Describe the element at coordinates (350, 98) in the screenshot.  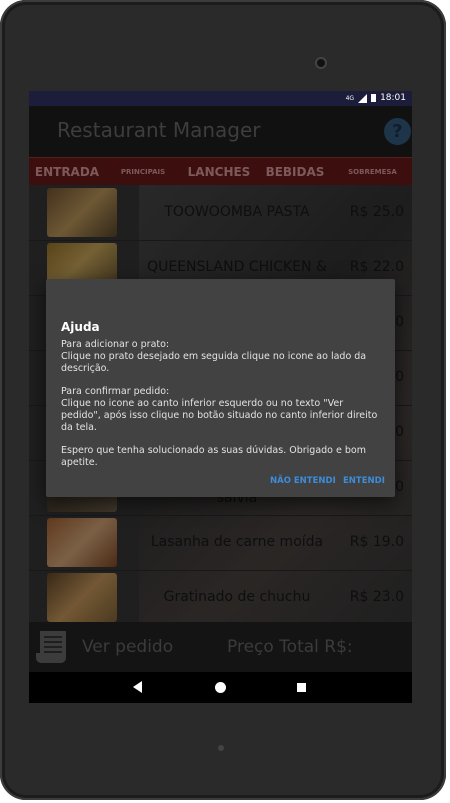
I see `network-label: 4G` at that location.